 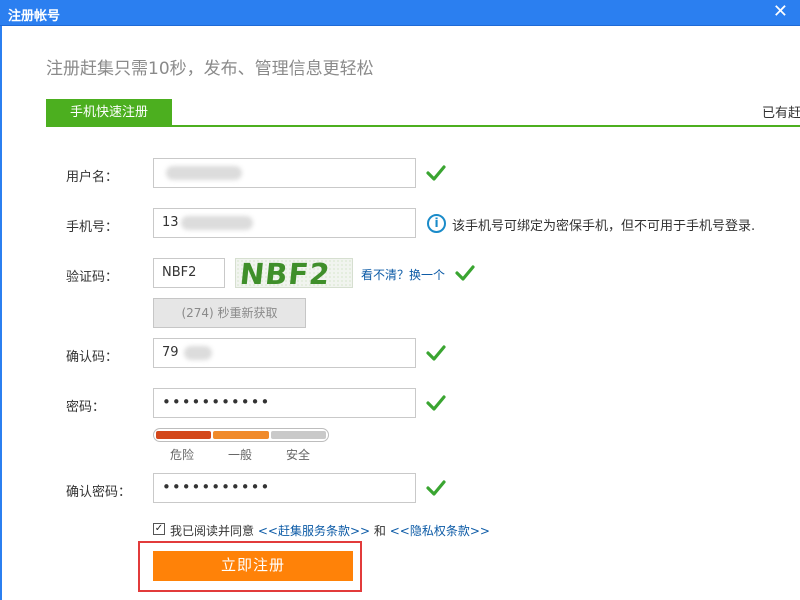 What do you see at coordinates (92, 357) in the screenshot?
I see `confirm-code-label: 确认码：` at bounding box center [92, 357].